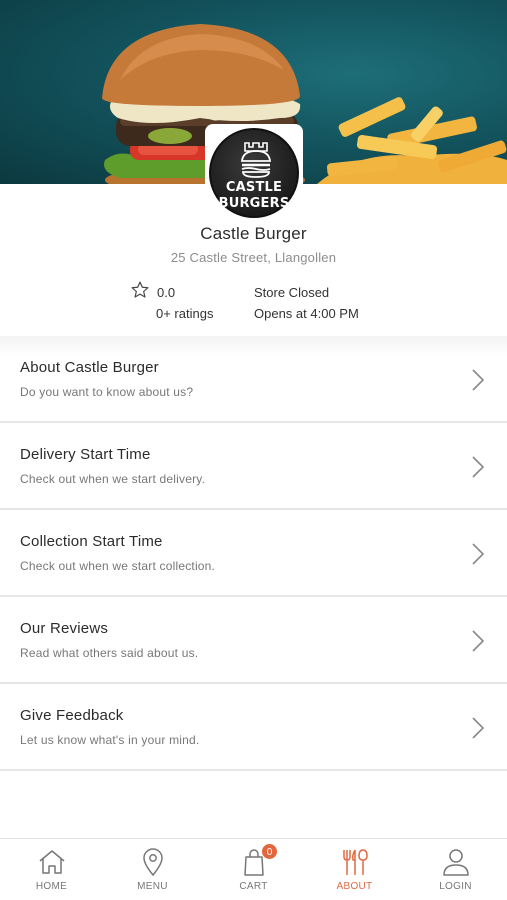 This screenshot has width=507, height=900. I want to click on menu-item-title: Our Reviews, so click(64, 628).